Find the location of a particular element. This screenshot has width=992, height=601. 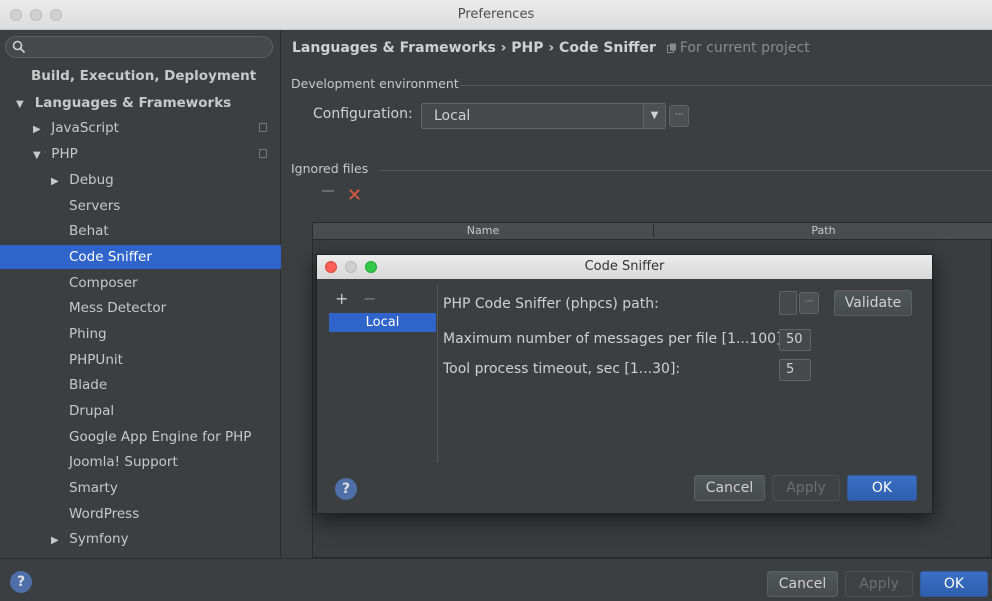

sidebar-item-label: Symfony is located at coordinates (99, 539).